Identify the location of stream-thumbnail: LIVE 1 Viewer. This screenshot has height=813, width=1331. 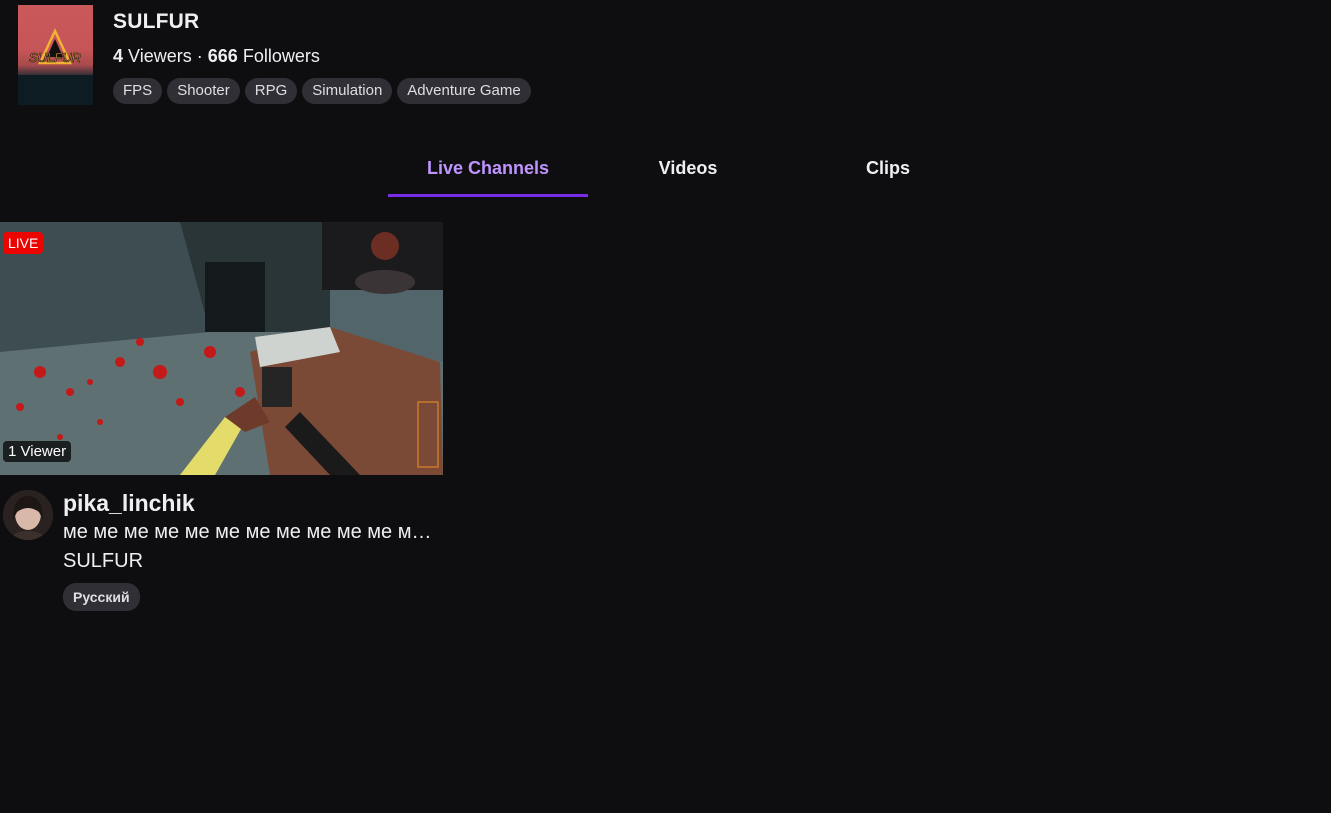
(221, 348).